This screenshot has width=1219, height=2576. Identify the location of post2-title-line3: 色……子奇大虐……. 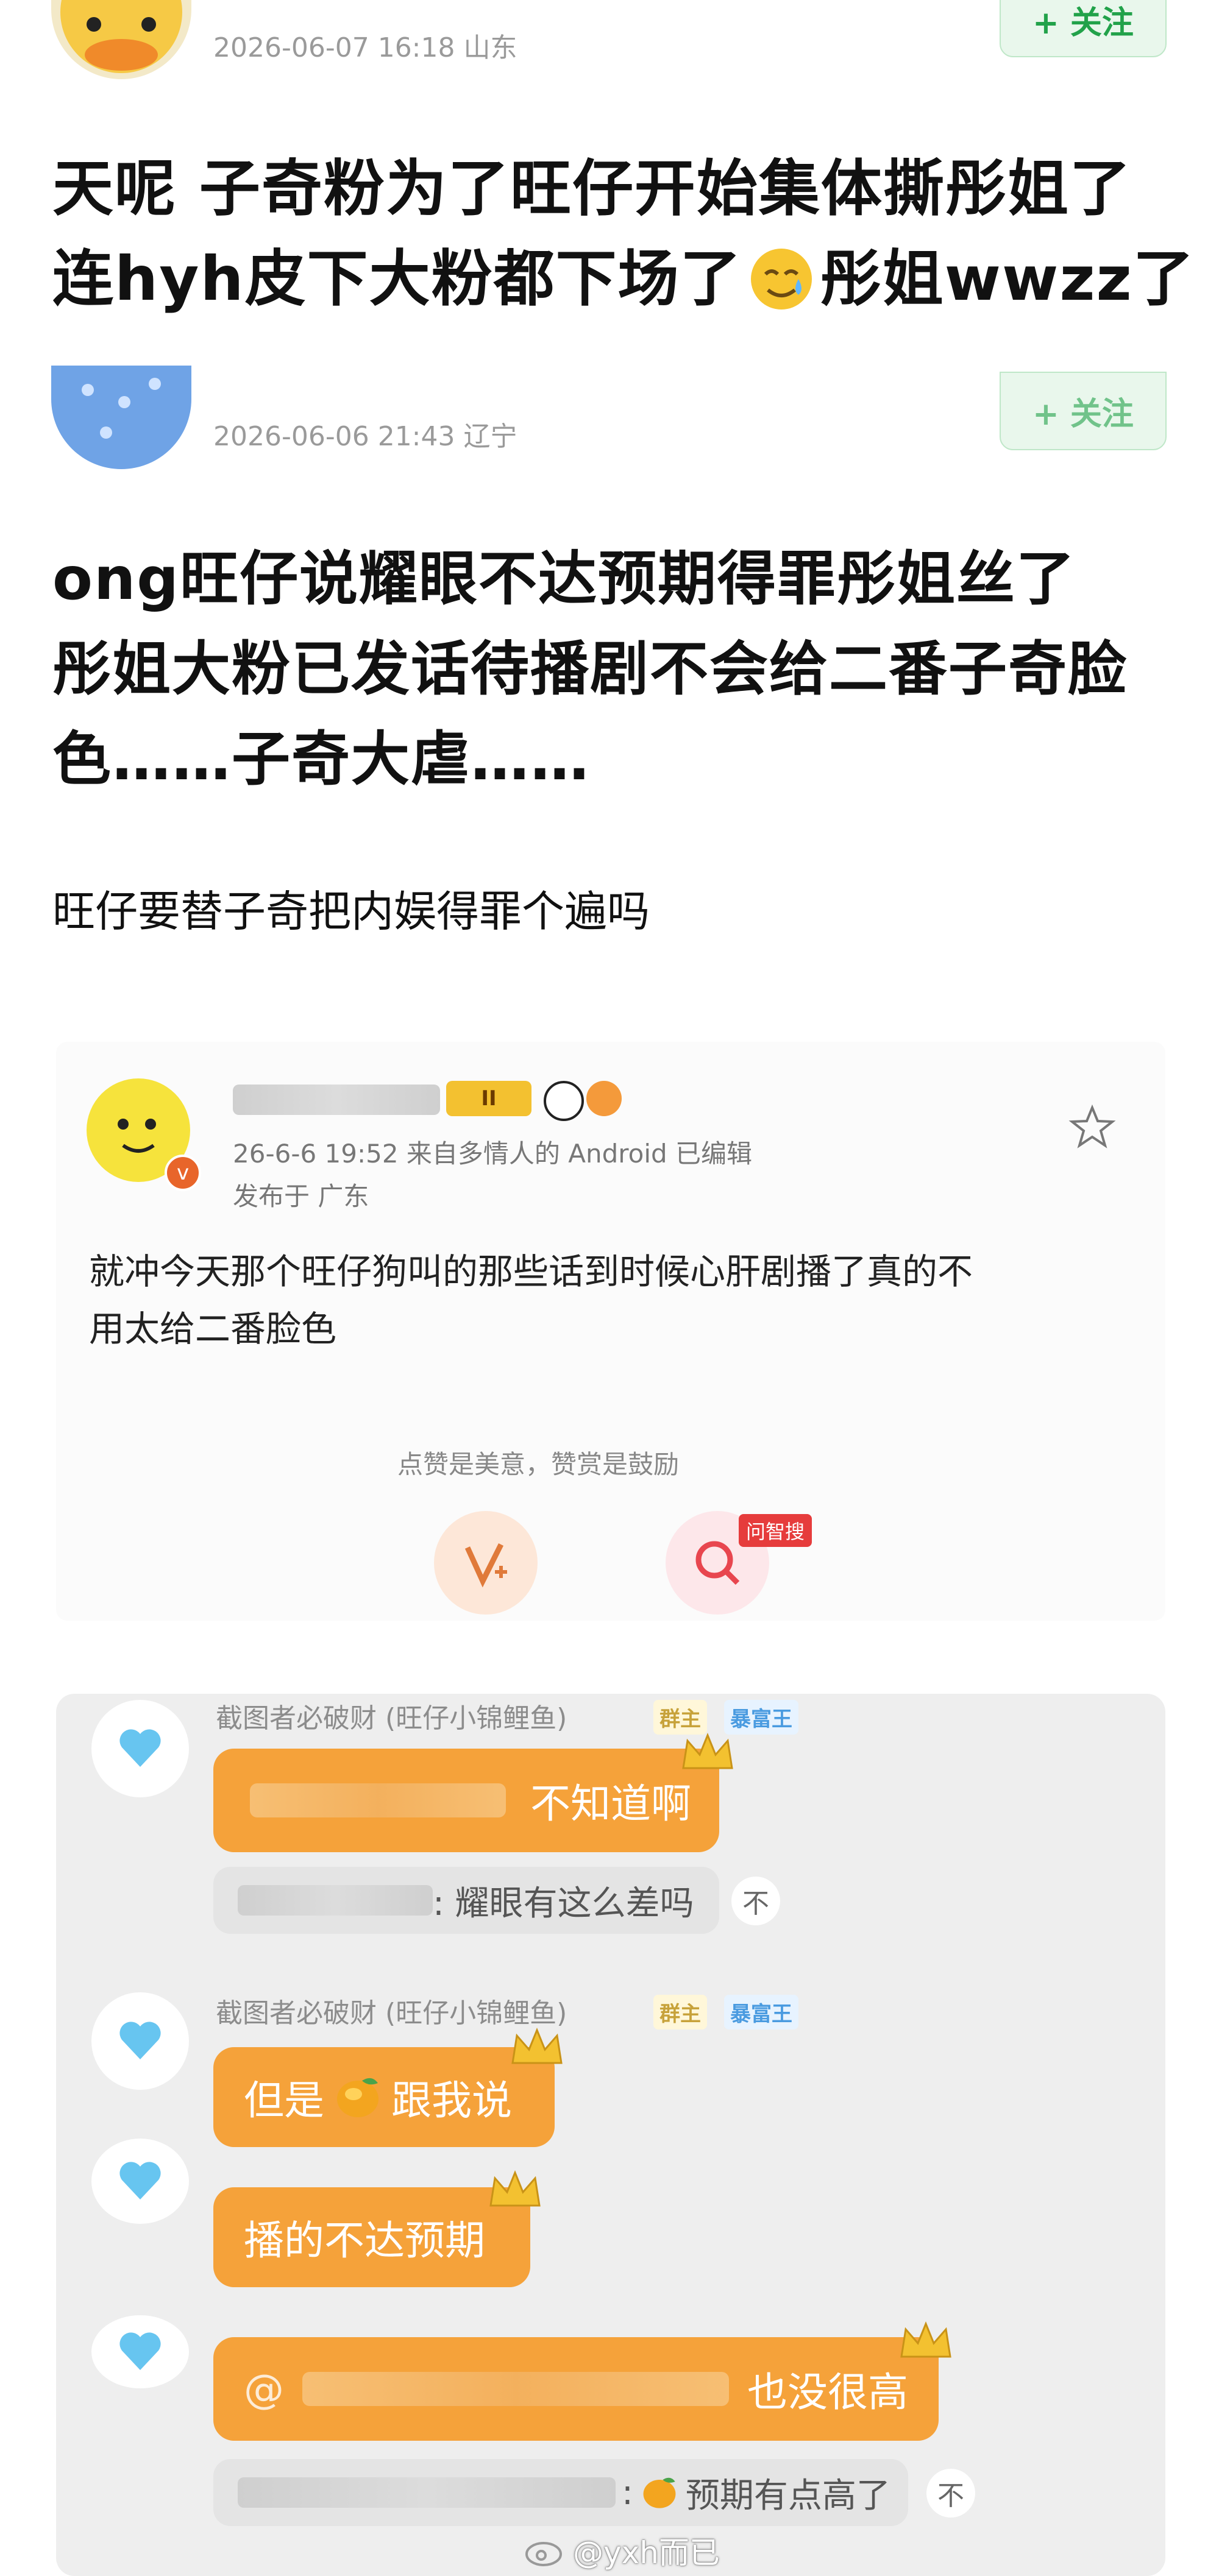
(321, 759).